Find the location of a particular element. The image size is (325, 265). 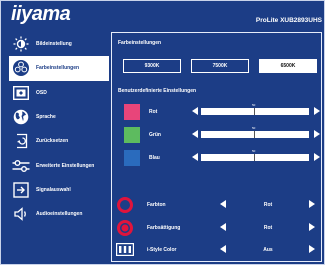

sidebar-item-label: Sprache is located at coordinates (46, 117).